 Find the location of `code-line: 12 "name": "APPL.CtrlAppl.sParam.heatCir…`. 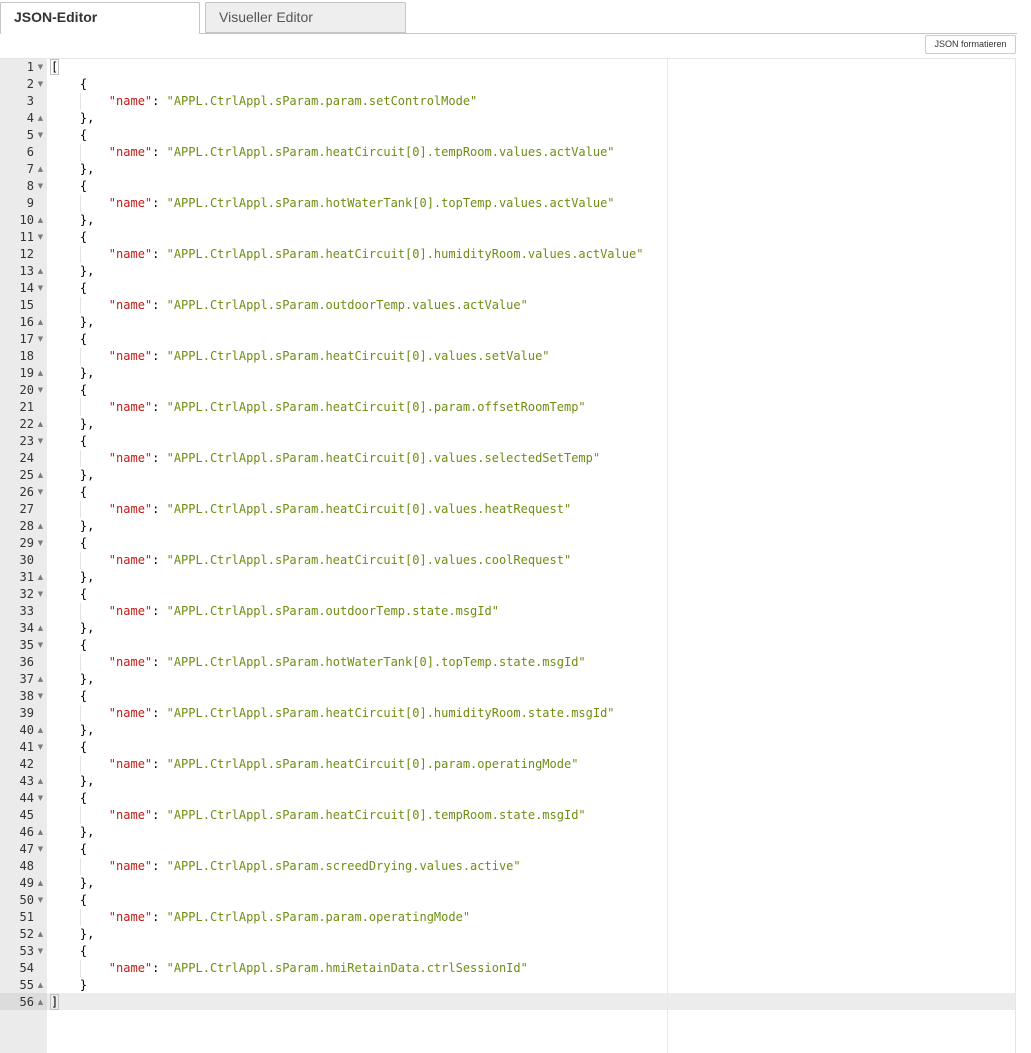

code-line: 12 "name": "APPL.CtrlAppl.sParam.heatCir… is located at coordinates (508, 254).